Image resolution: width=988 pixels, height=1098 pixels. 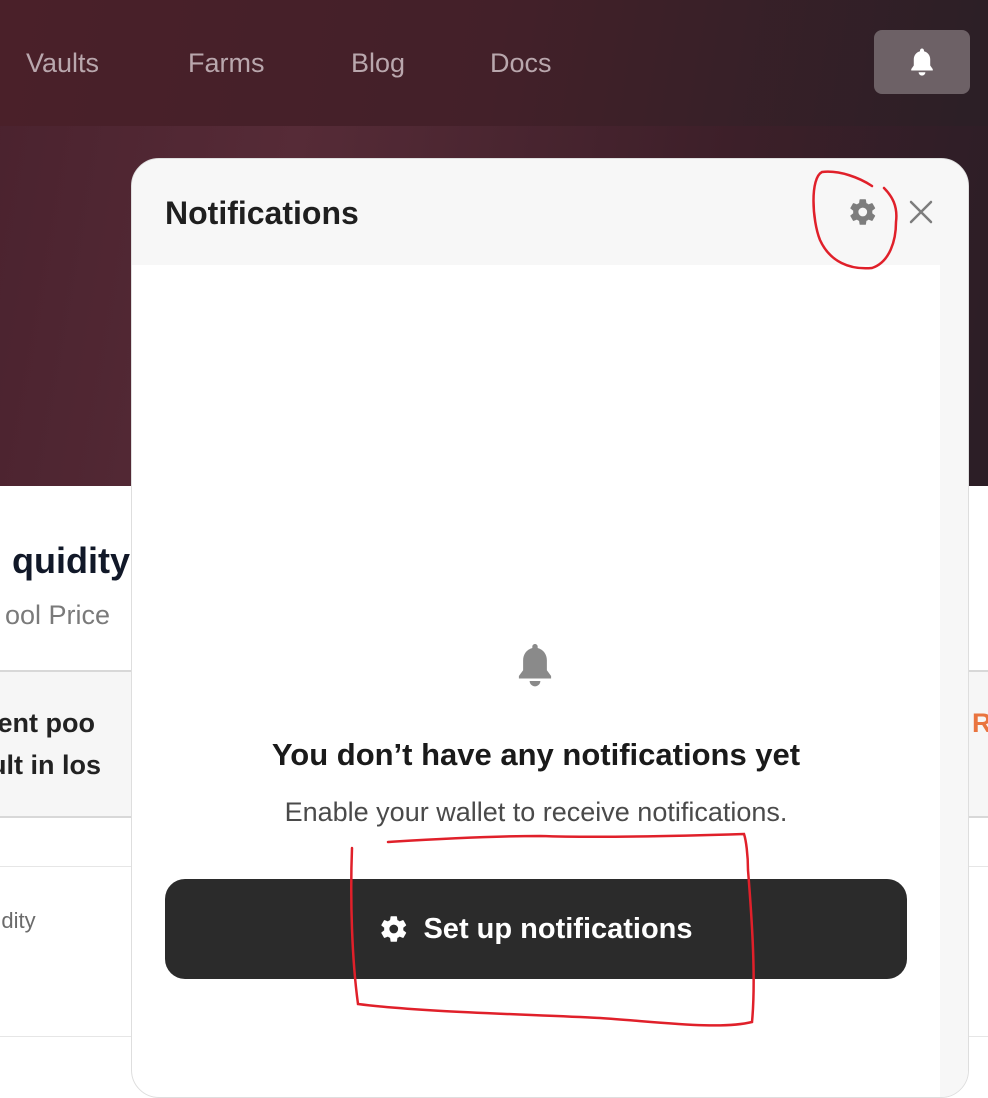 I want to click on nav-link-farms: Farms, so click(x=226, y=63).